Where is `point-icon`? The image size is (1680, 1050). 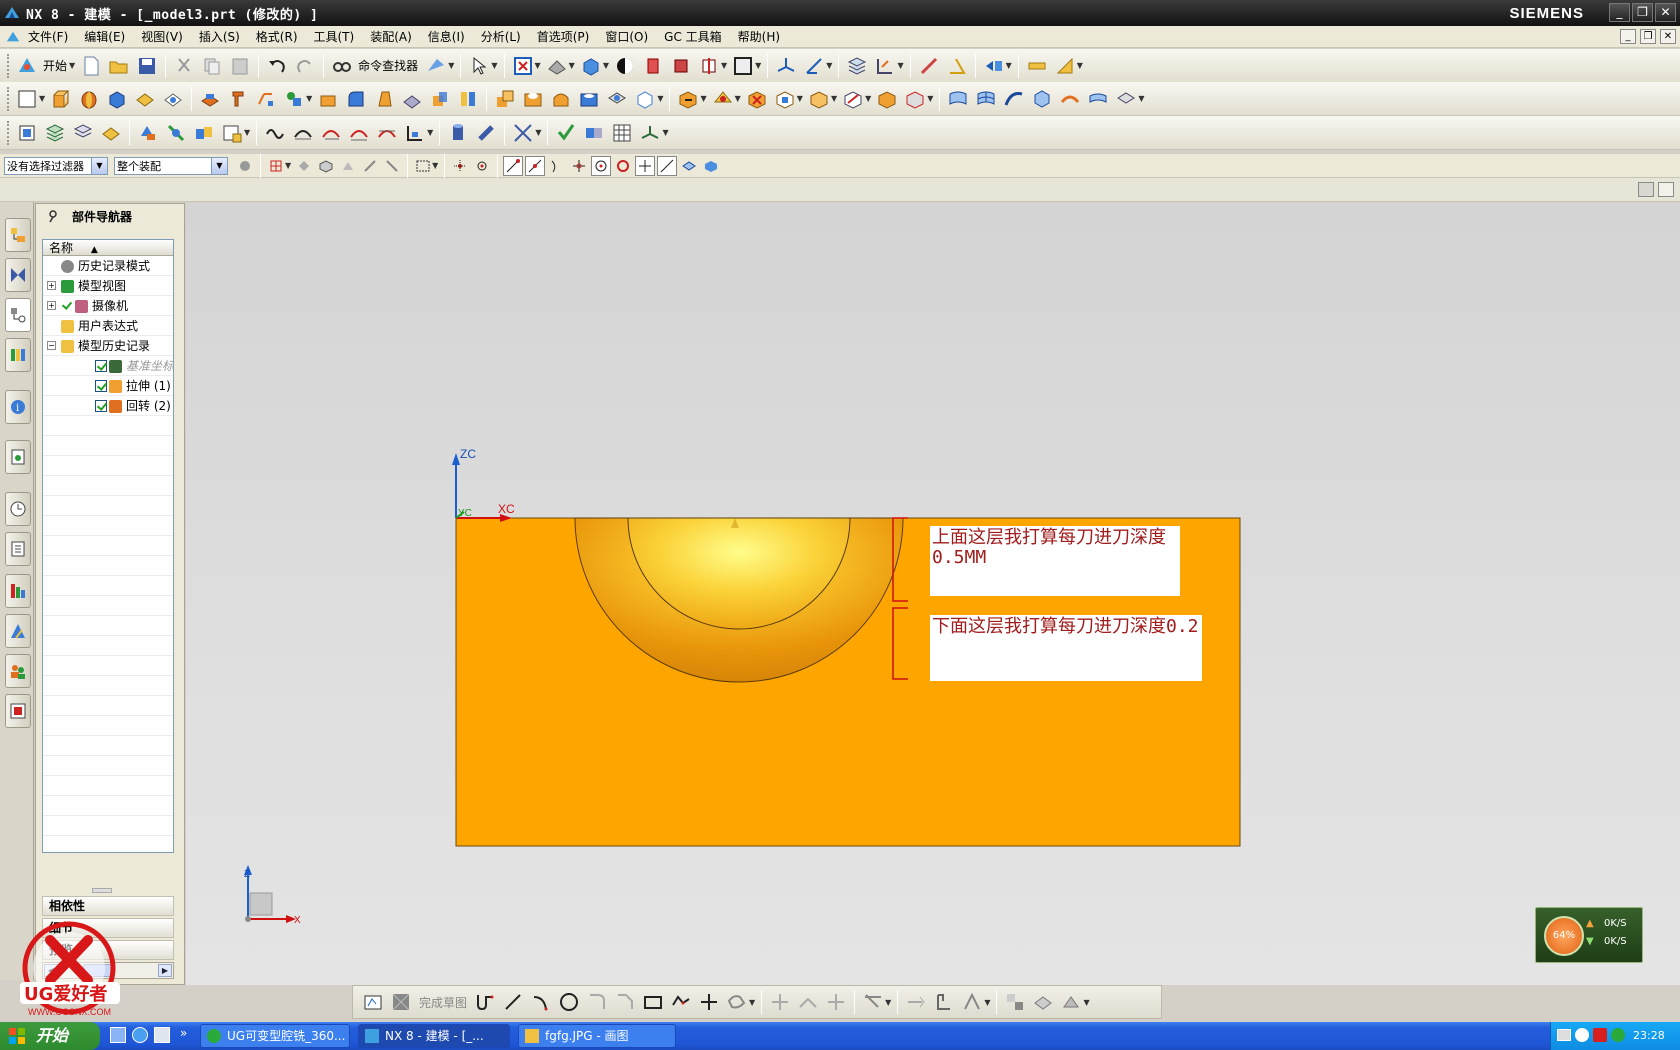 point-icon is located at coordinates (709, 1002).